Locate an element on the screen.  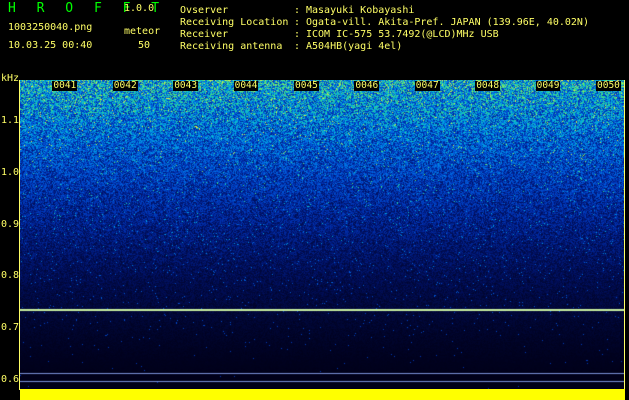
y-tick-label: 0.8 is located at coordinates (10, 276).